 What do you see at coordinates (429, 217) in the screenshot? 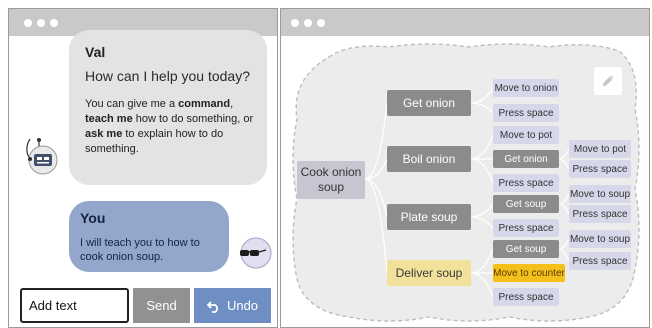
I see `subtask-node-plate-soup: Plate soup` at bounding box center [429, 217].